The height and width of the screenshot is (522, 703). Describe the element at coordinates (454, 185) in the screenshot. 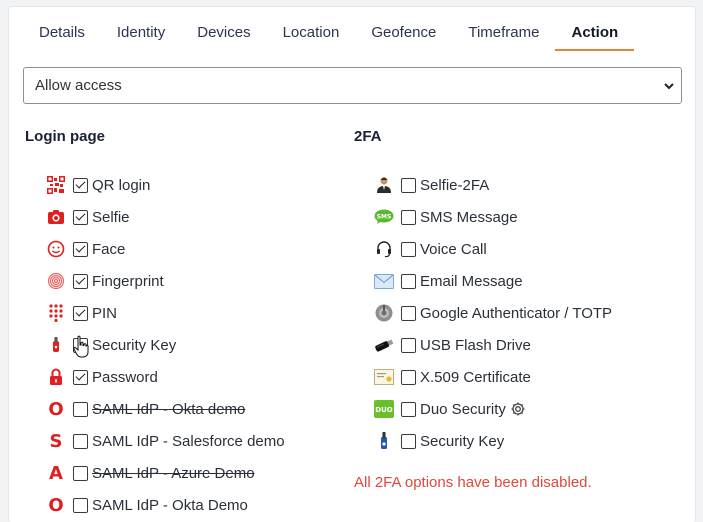

I see `twofa-option-label: Selfie-2FA` at that location.